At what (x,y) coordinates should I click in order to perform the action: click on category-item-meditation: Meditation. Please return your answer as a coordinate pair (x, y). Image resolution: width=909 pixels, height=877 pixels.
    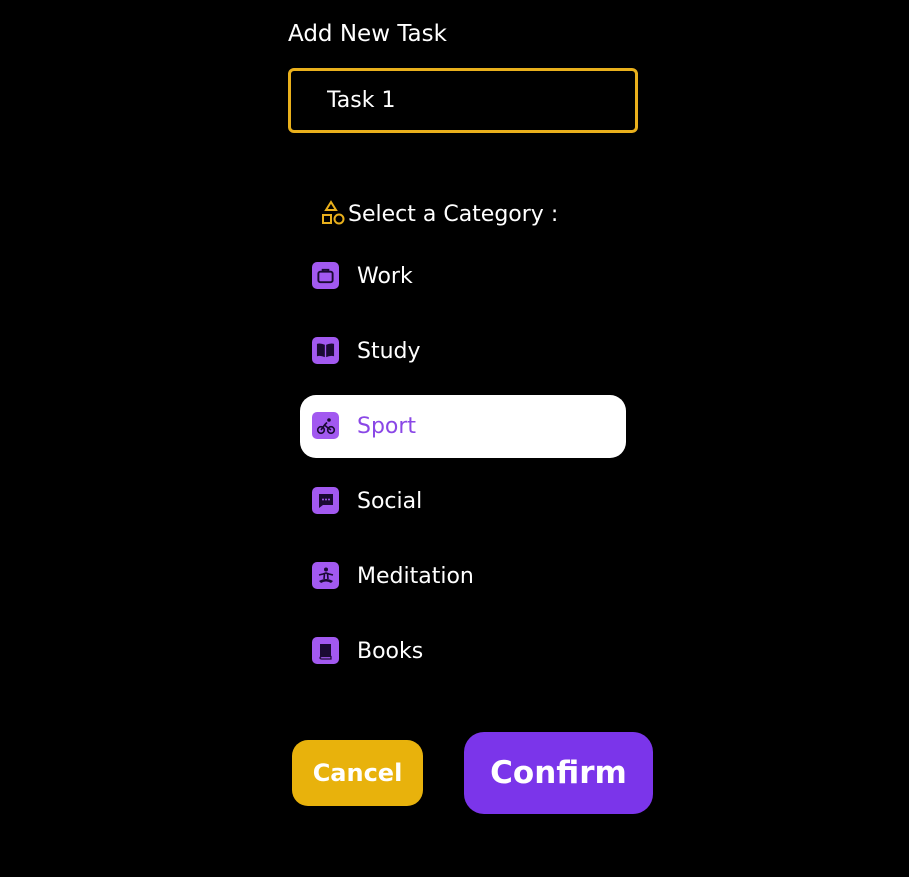
    Looking at the image, I should click on (463, 576).